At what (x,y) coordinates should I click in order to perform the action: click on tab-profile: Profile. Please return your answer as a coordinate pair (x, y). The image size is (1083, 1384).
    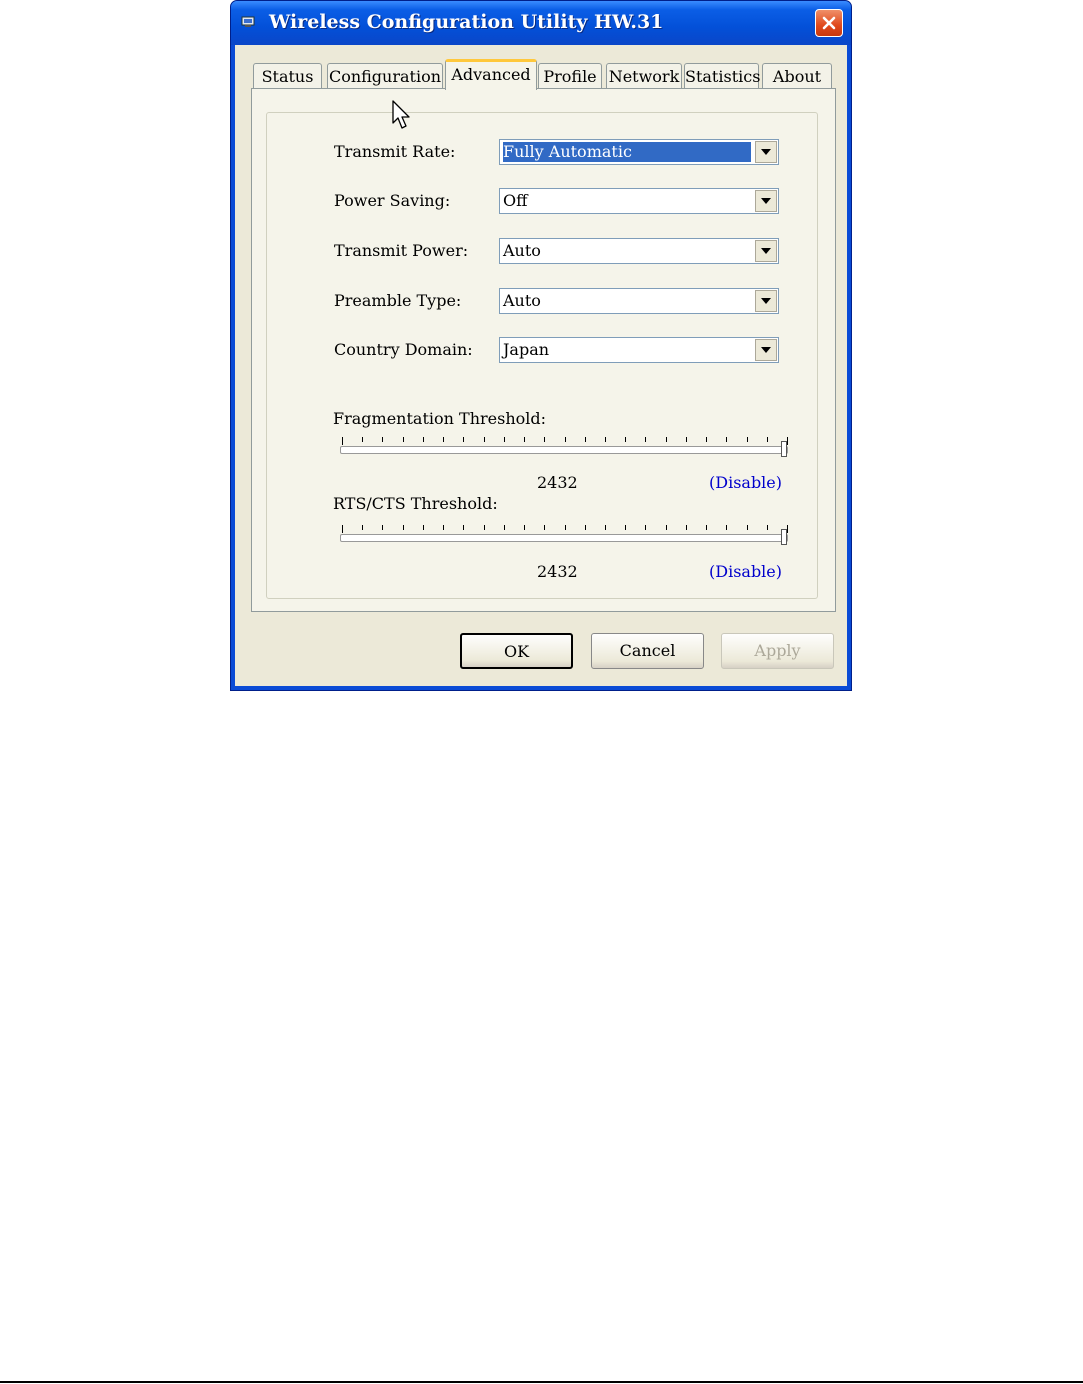
    Looking at the image, I should click on (570, 76).